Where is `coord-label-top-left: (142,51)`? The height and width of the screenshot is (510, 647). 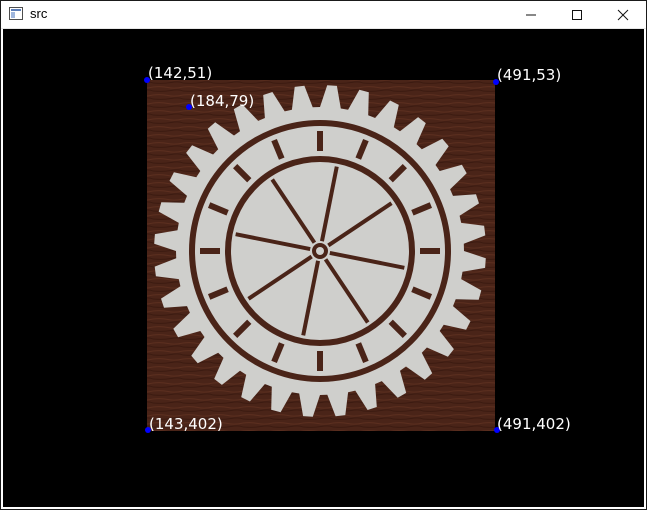 coord-label-top-left: (142,51) is located at coordinates (180, 73).